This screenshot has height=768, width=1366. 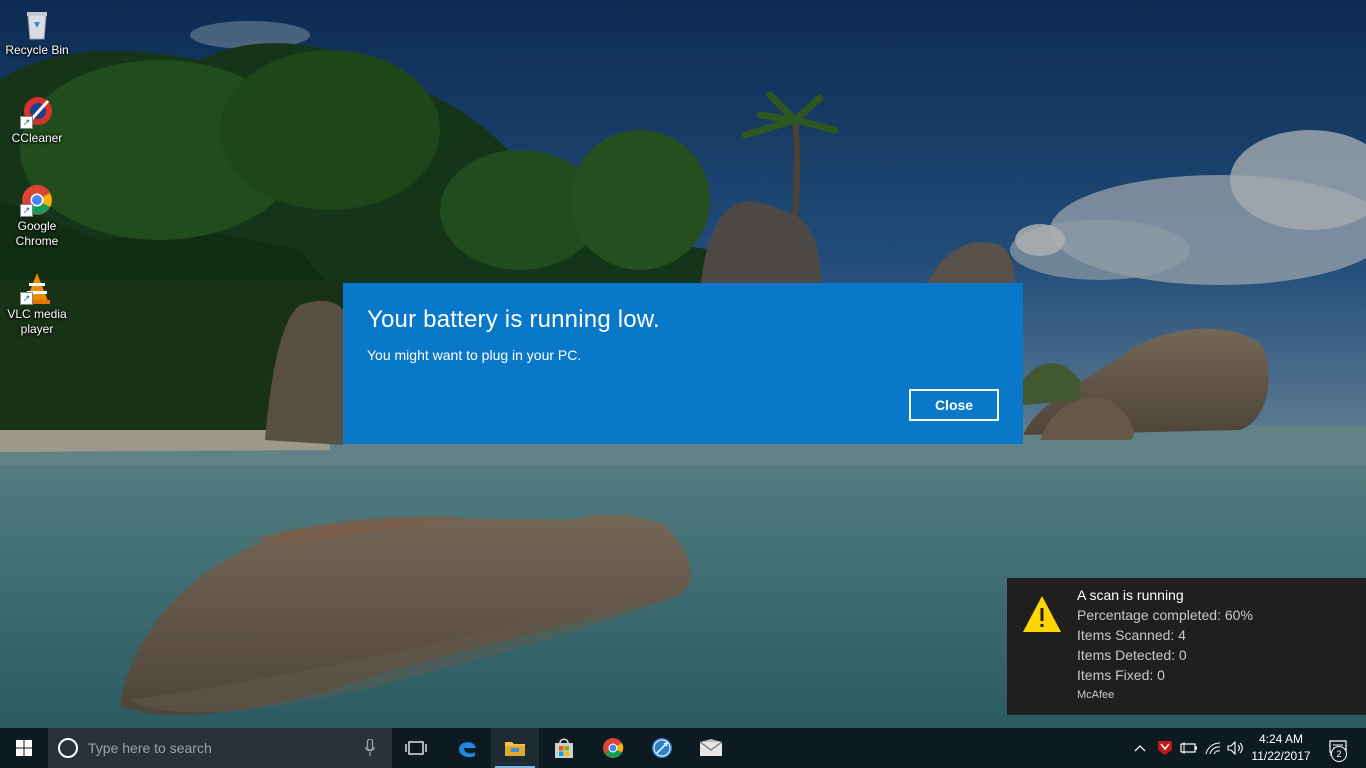 I want to click on taskbar-search-box: Type here to search, so click(x=220, y=748).